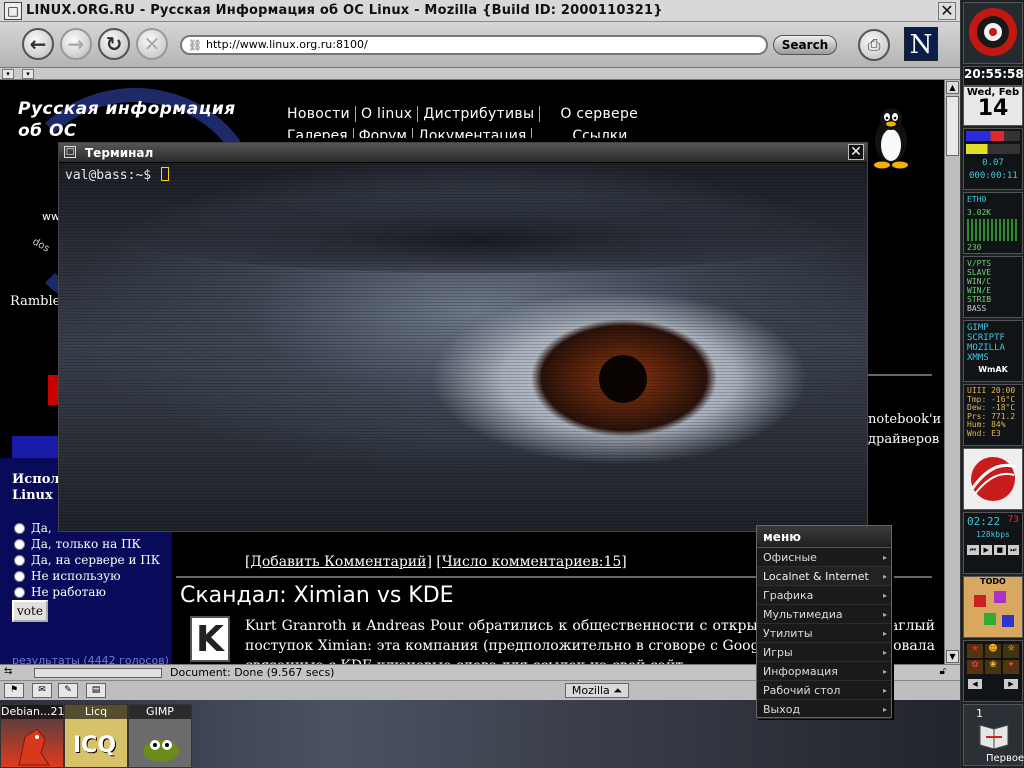  What do you see at coordinates (993, 479) in the screenshot?
I see `swirl-app` at bounding box center [993, 479].